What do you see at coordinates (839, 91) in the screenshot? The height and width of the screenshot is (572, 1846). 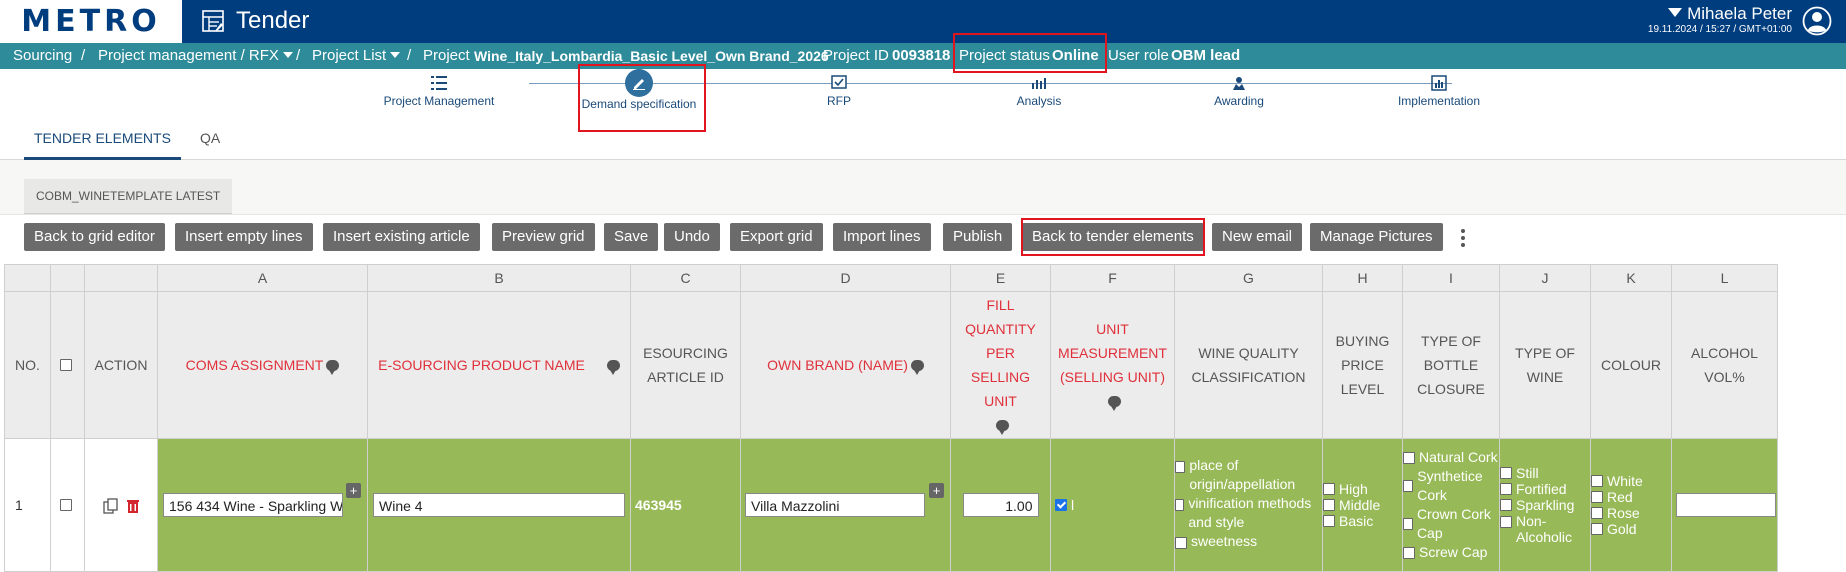 I see `step-rfp: RFP` at bounding box center [839, 91].